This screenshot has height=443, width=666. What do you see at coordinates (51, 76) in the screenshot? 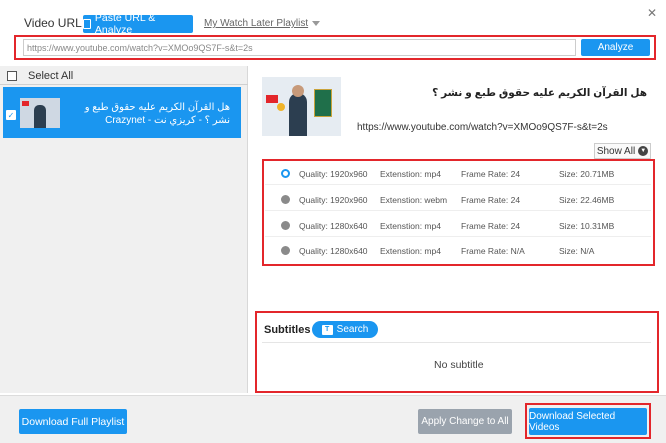
I see `select-all-label: Select All` at bounding box center [51, 76].